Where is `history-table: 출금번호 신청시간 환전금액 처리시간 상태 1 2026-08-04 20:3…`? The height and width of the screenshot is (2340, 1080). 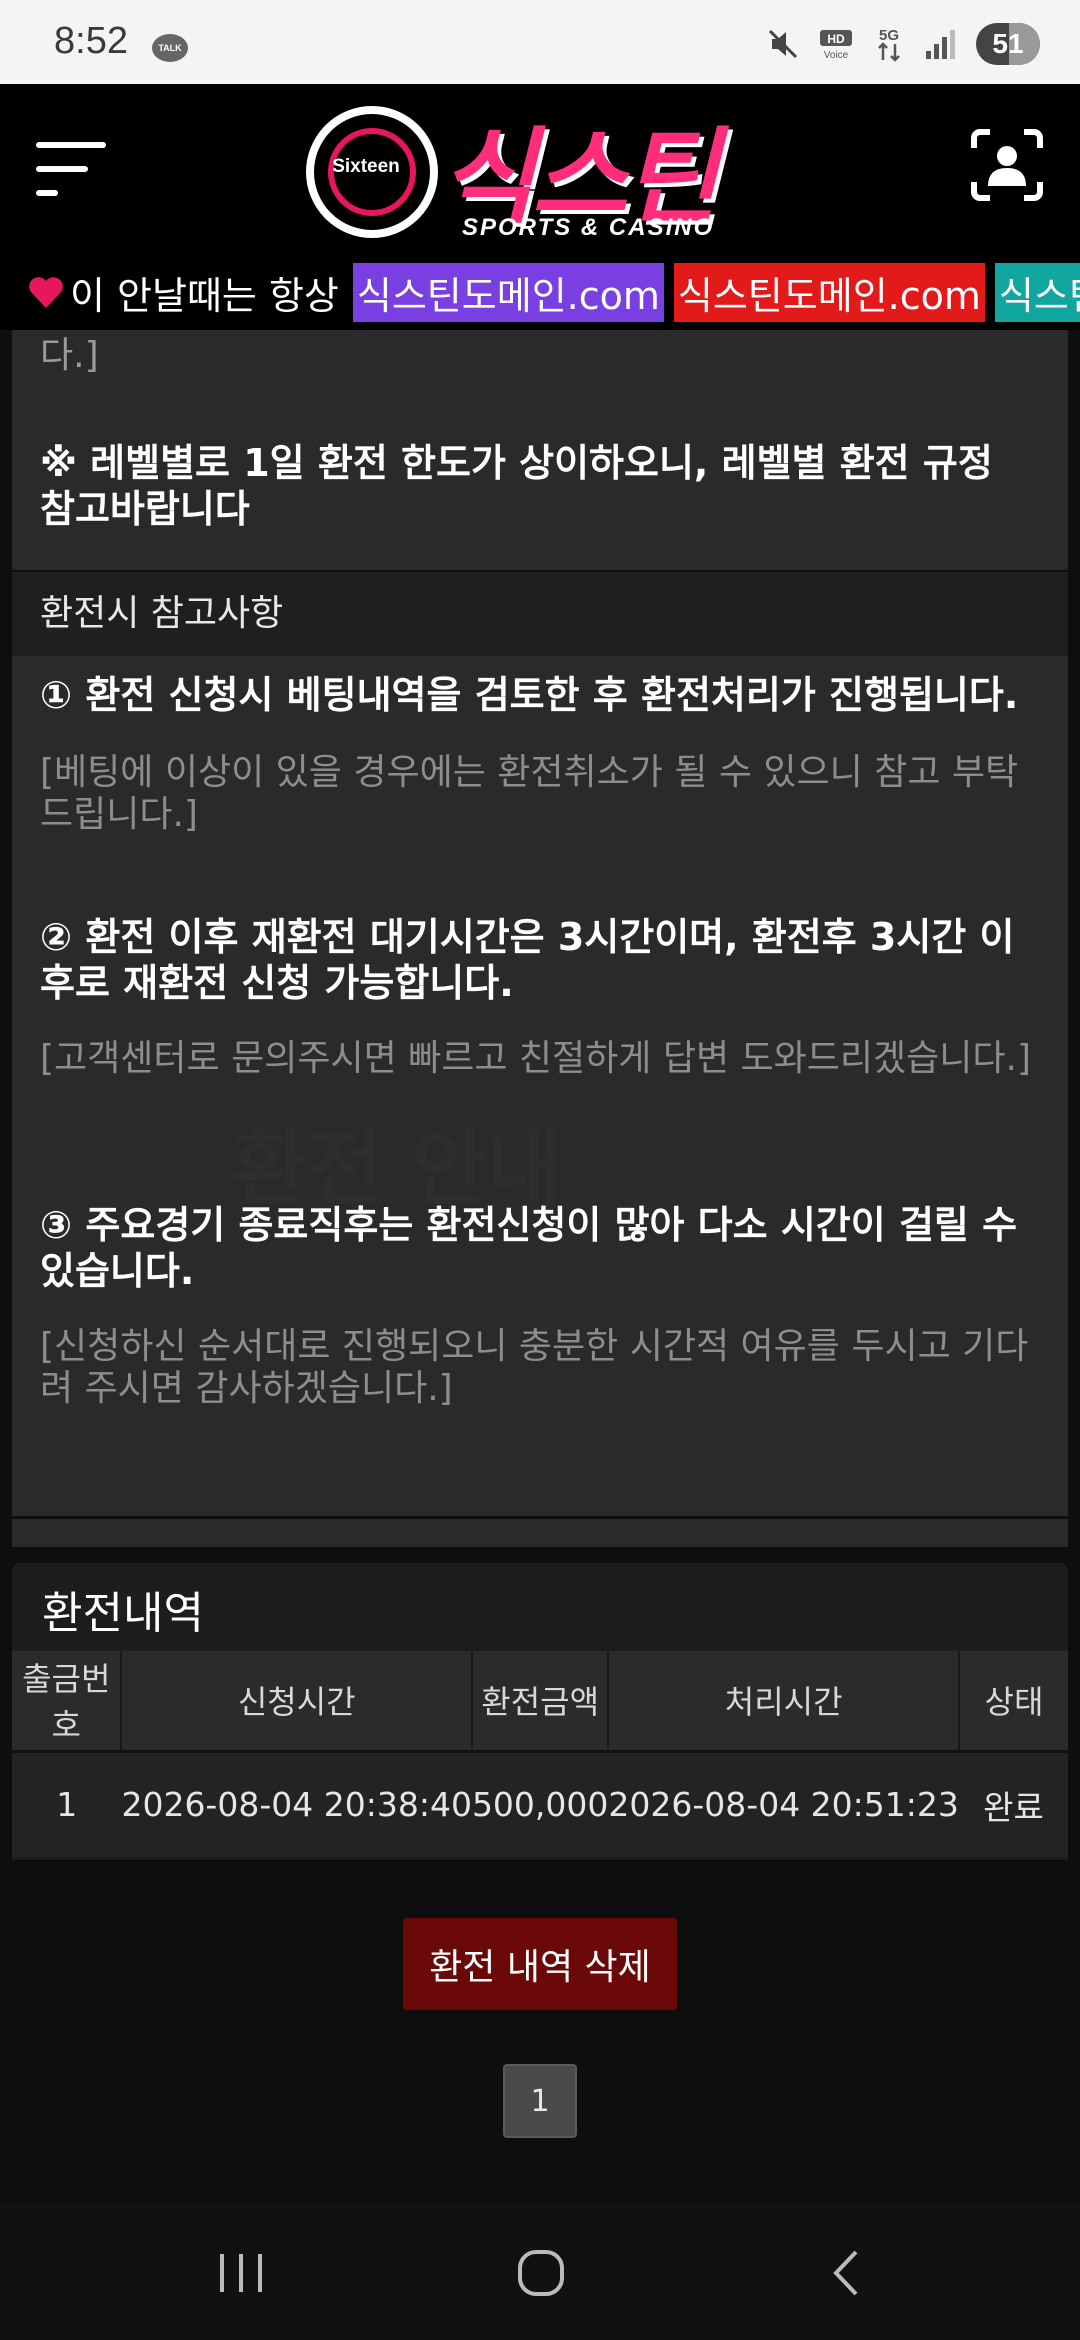 history-table: 출금번호 신청시간 환전금액 처리시간 상태 1 2026-08-04 20:3… is located at coordinates (540, 1754).